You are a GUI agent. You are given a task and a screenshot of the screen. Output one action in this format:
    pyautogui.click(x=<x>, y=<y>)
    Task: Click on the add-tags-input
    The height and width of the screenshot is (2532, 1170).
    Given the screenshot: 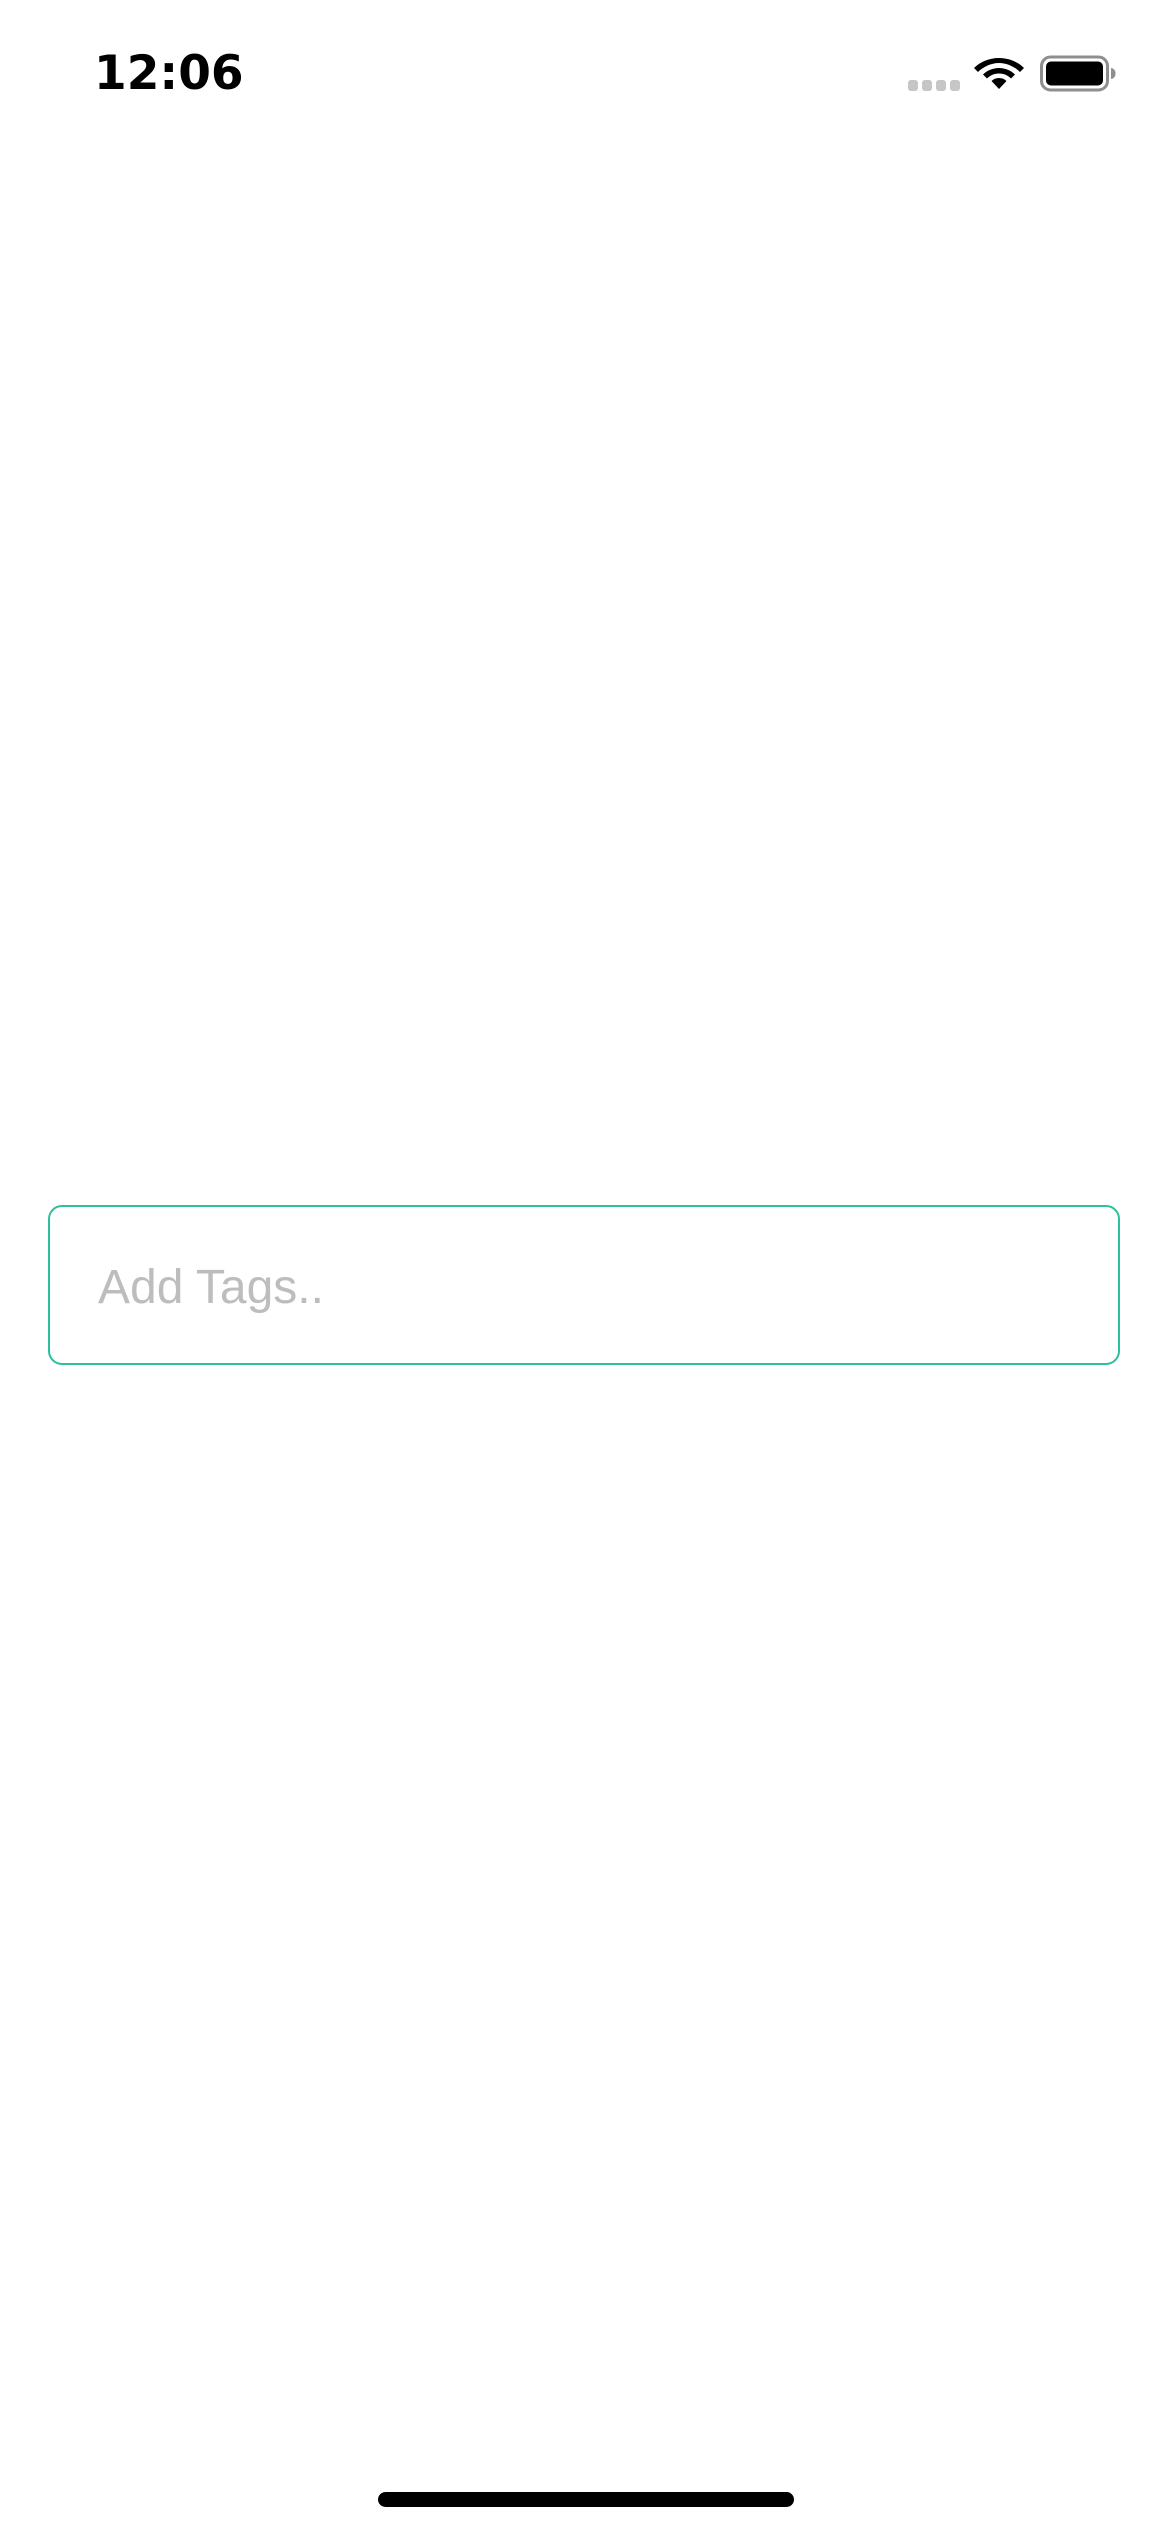 What is the action you would take?
    pyautogui.click(x=578, y=1287)
    